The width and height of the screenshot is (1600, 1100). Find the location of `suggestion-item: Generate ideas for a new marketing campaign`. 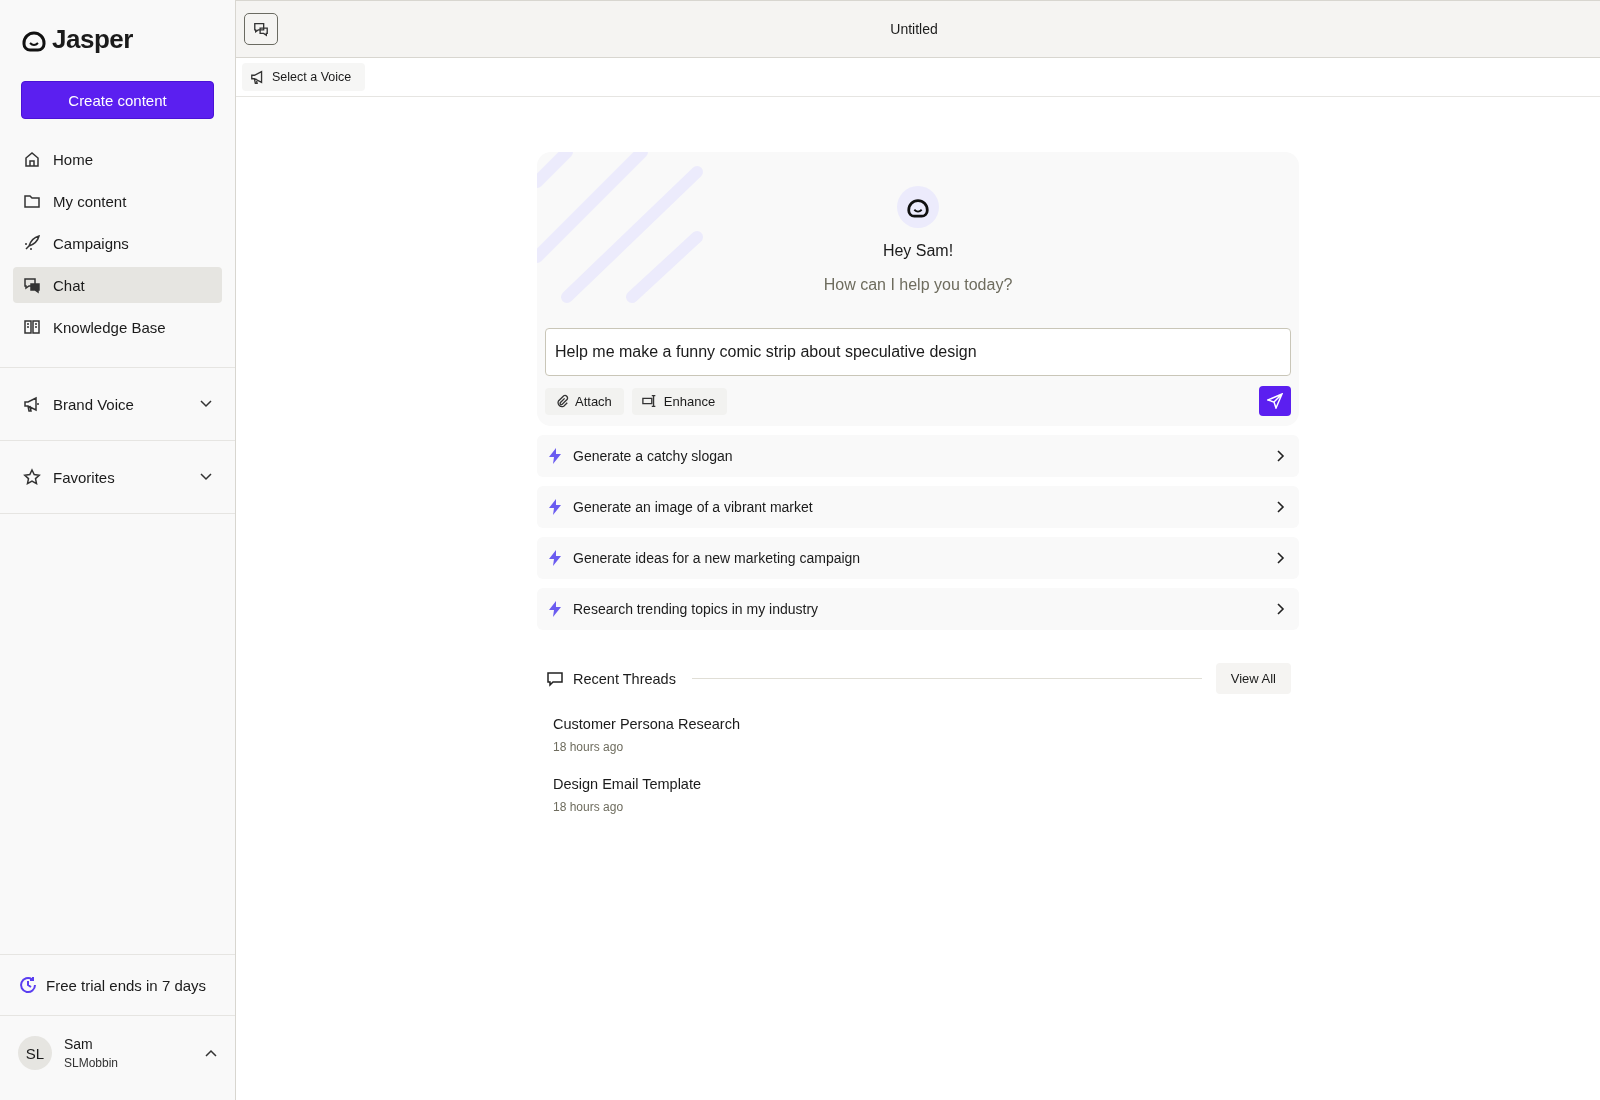

suggestion-item: Generate ideas for a new marketing campaign is located at coordinates (918, 558).